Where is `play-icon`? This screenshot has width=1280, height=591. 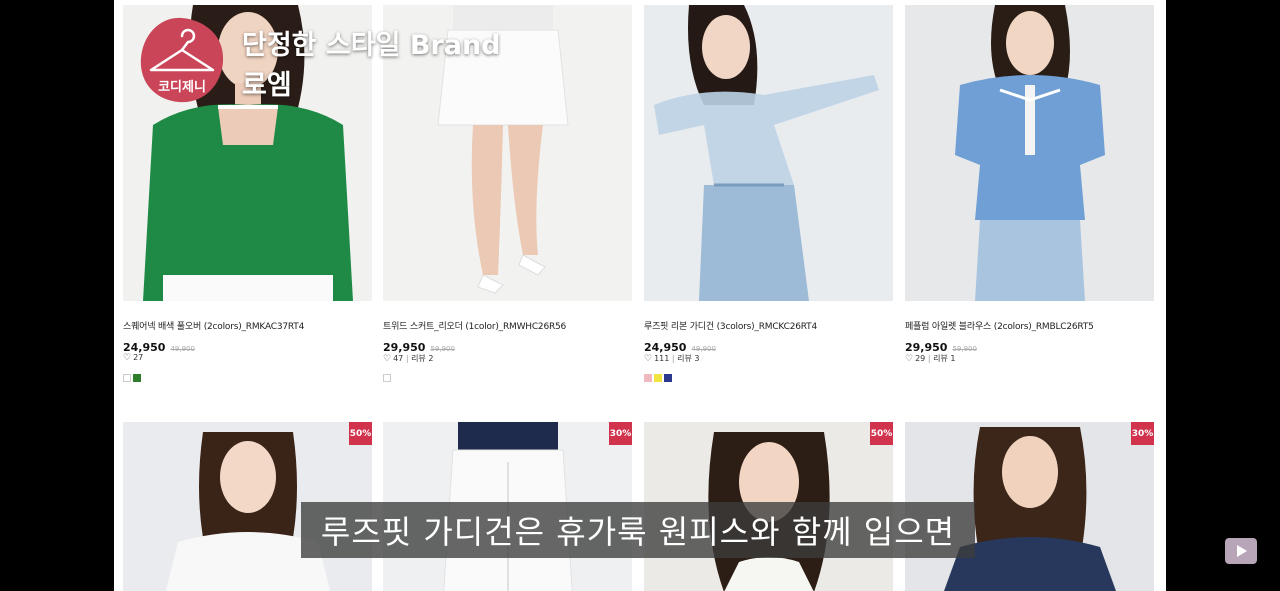
play-icon is located at coordinates (1241, 551).